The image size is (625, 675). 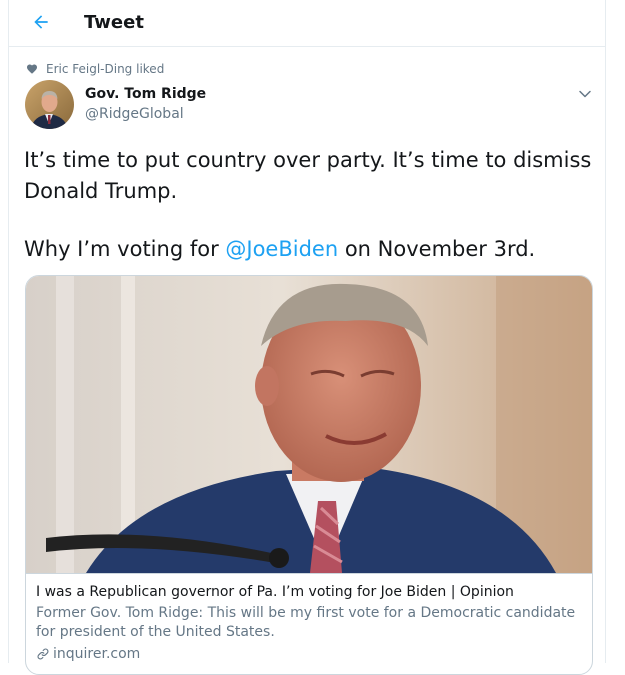 I want to click on page-title: Tweet, so click(x=114, y=22).